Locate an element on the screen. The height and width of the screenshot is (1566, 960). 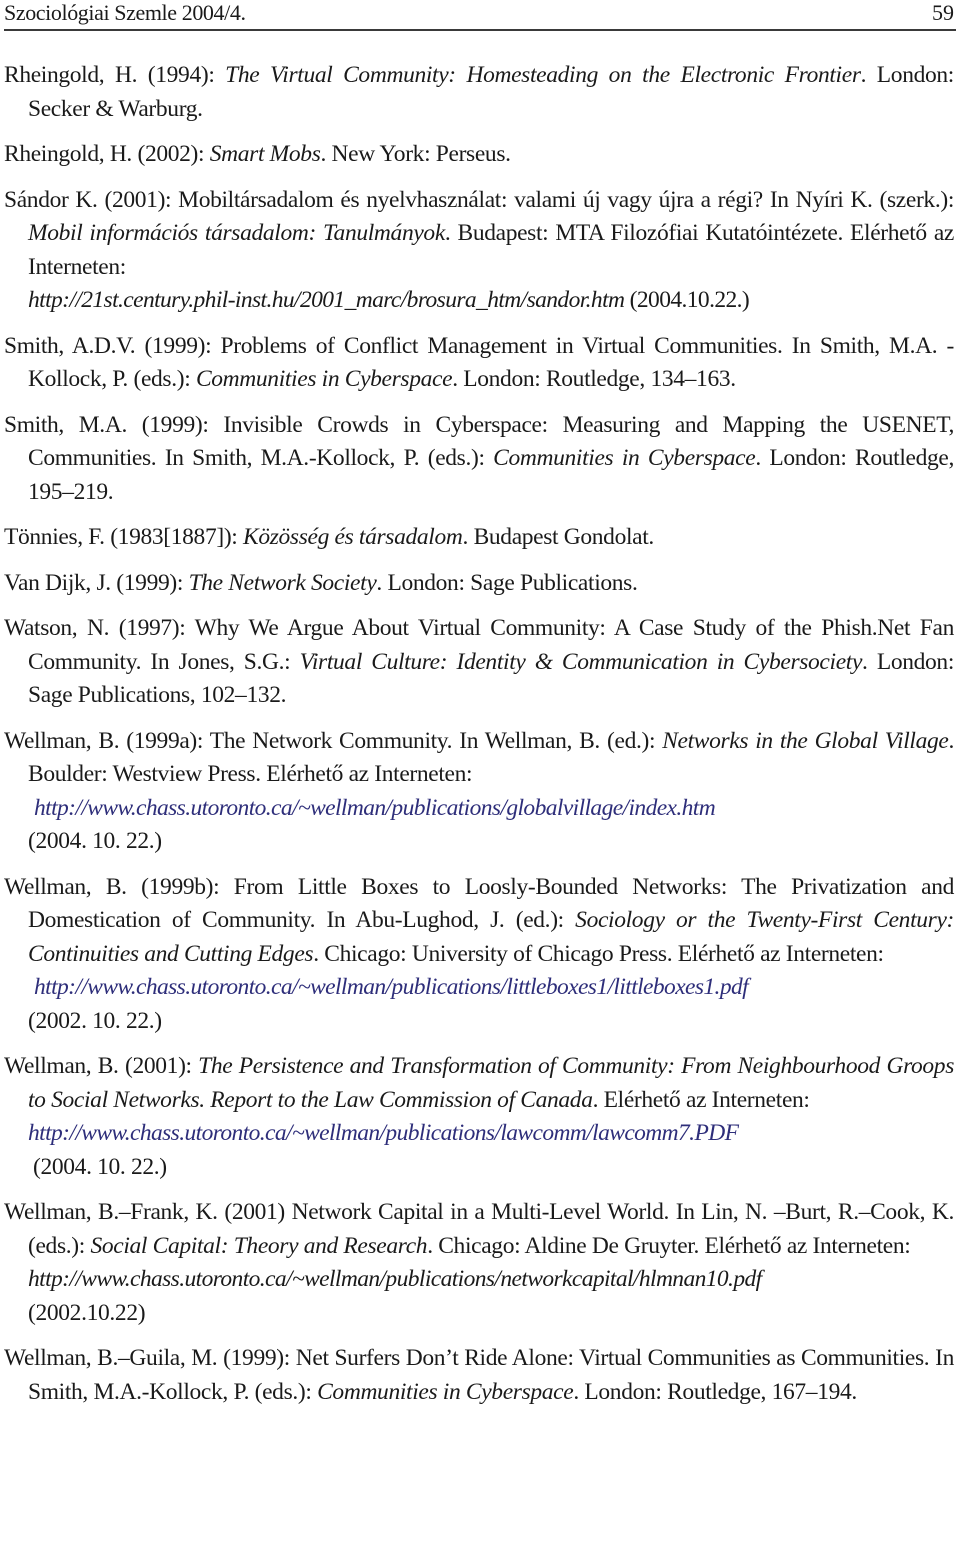
ref-text: Tönnies, F. (1983[1887]): is located at coordinates (124, 537).